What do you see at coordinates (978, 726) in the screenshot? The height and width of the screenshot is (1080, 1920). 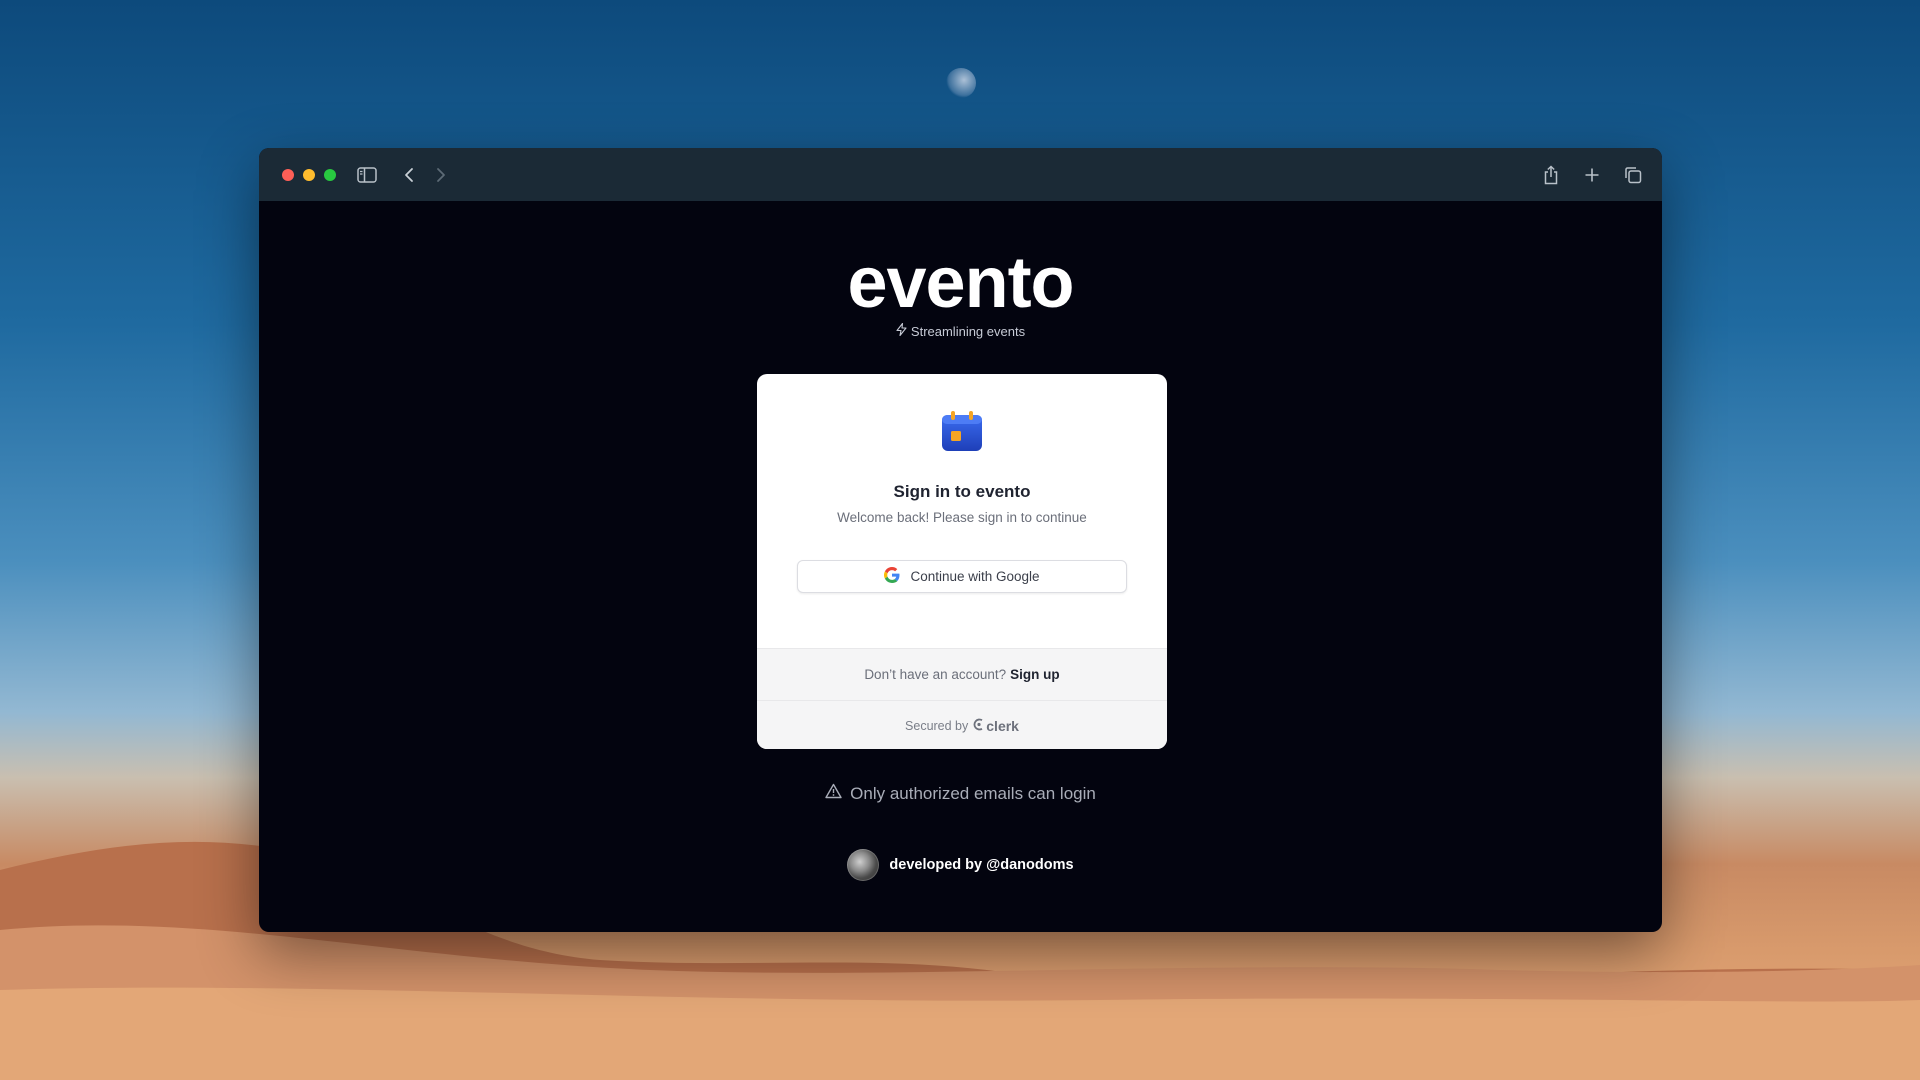 I see `clerk-icon` at bounding box center [978, 726].